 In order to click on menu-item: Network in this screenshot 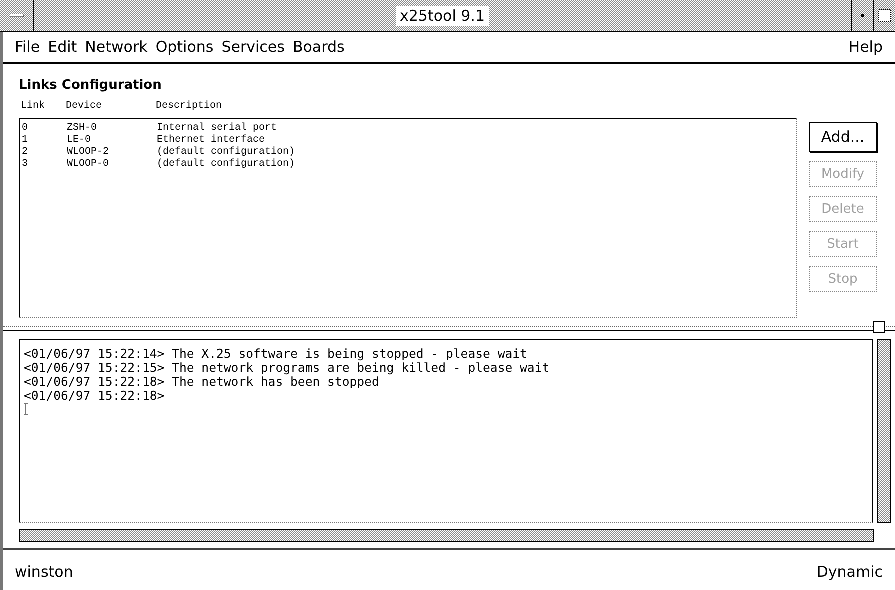, I will do `click(116, 47)`.